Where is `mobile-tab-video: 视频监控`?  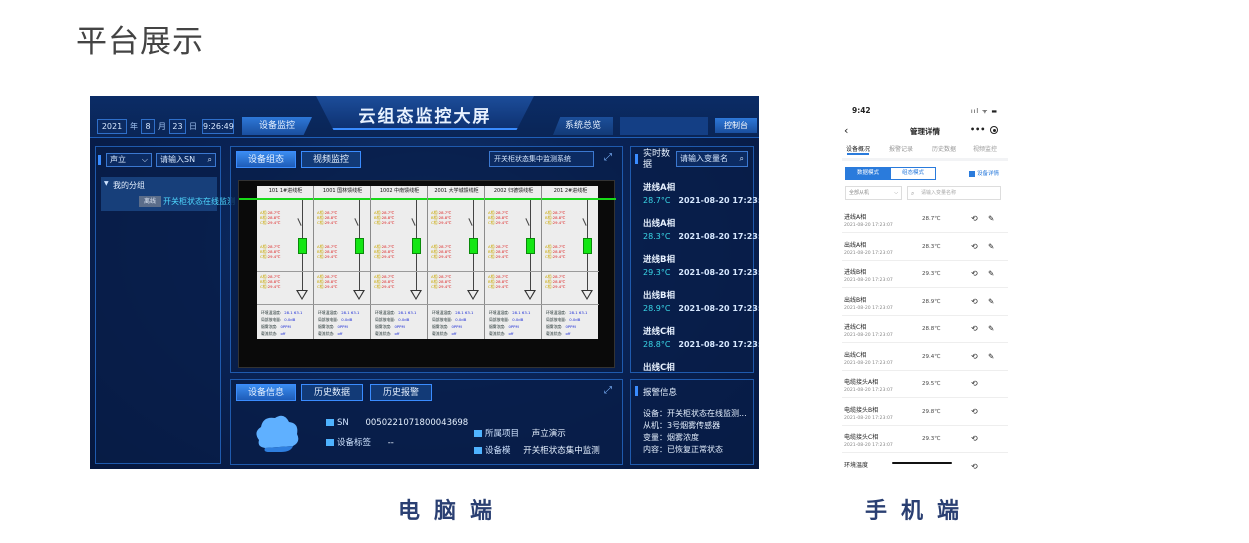
mobile-tab-video: 视频监控 is located at coordinates (985, 148).